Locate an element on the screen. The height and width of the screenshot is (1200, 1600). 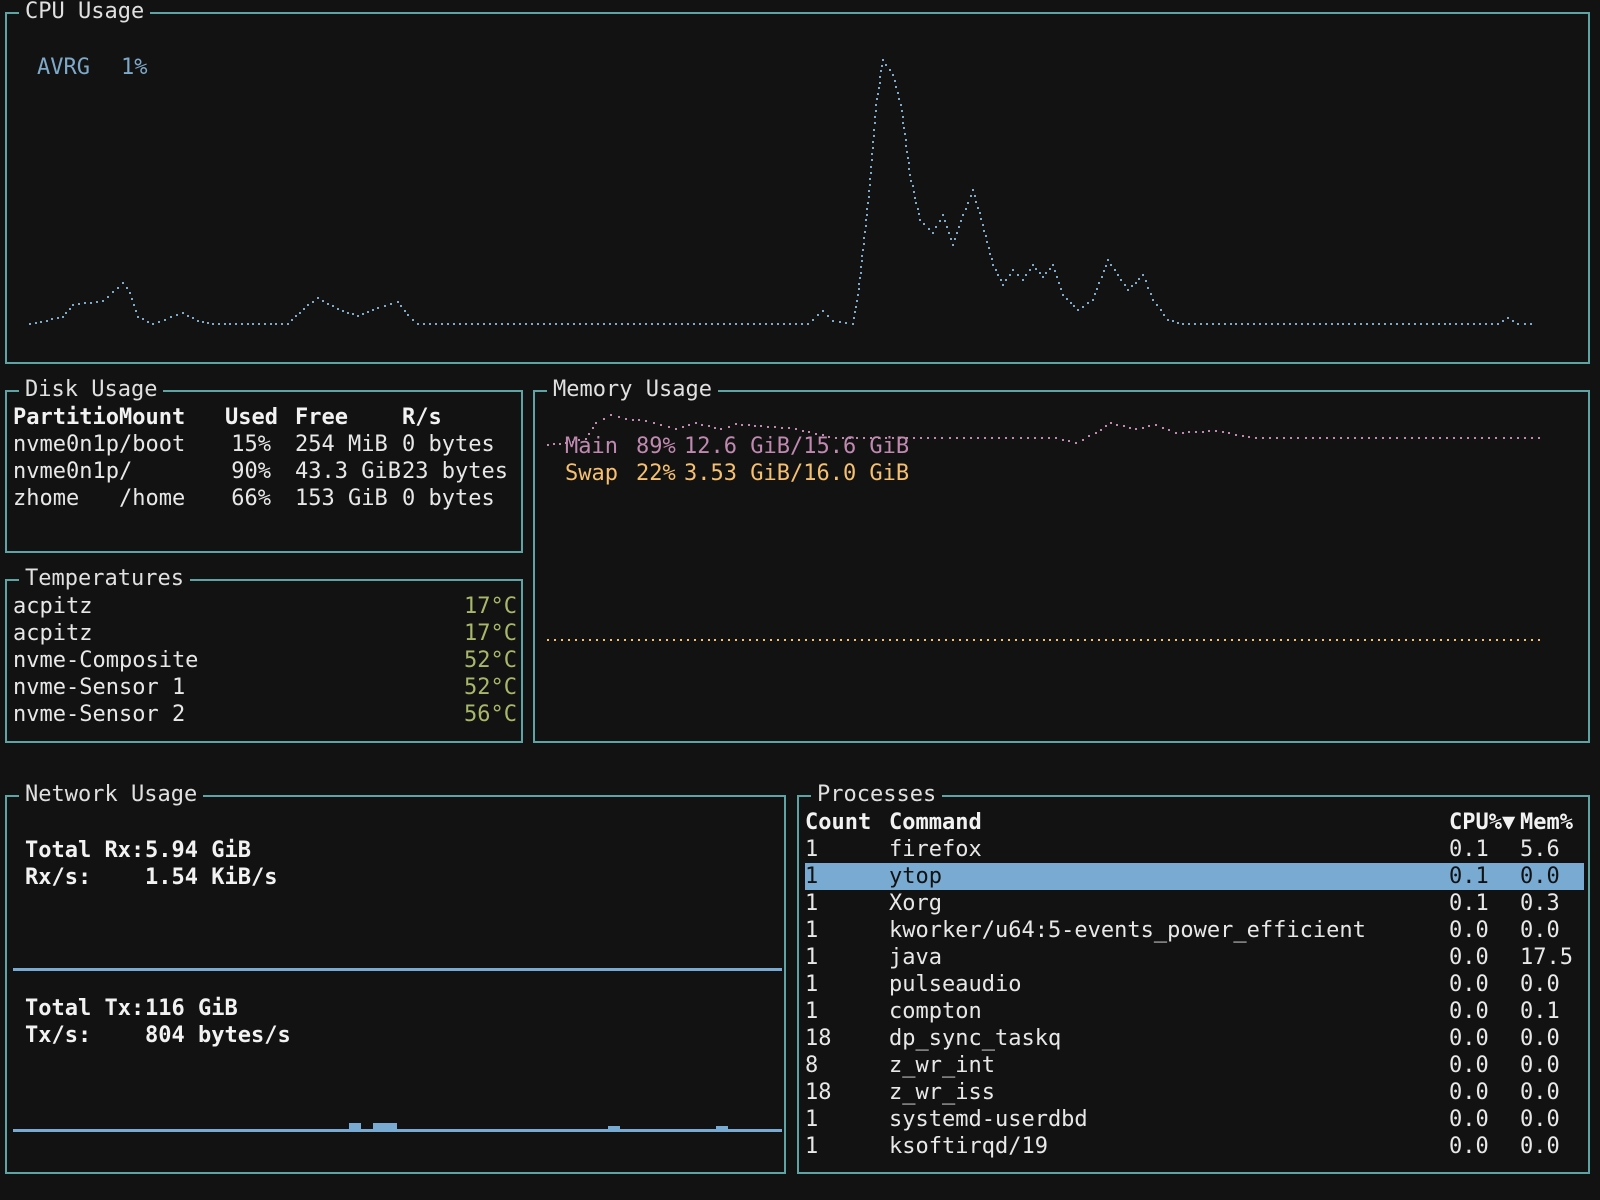
process-cell: ksoftirqd/19 is located at coordinates (968, 1146).